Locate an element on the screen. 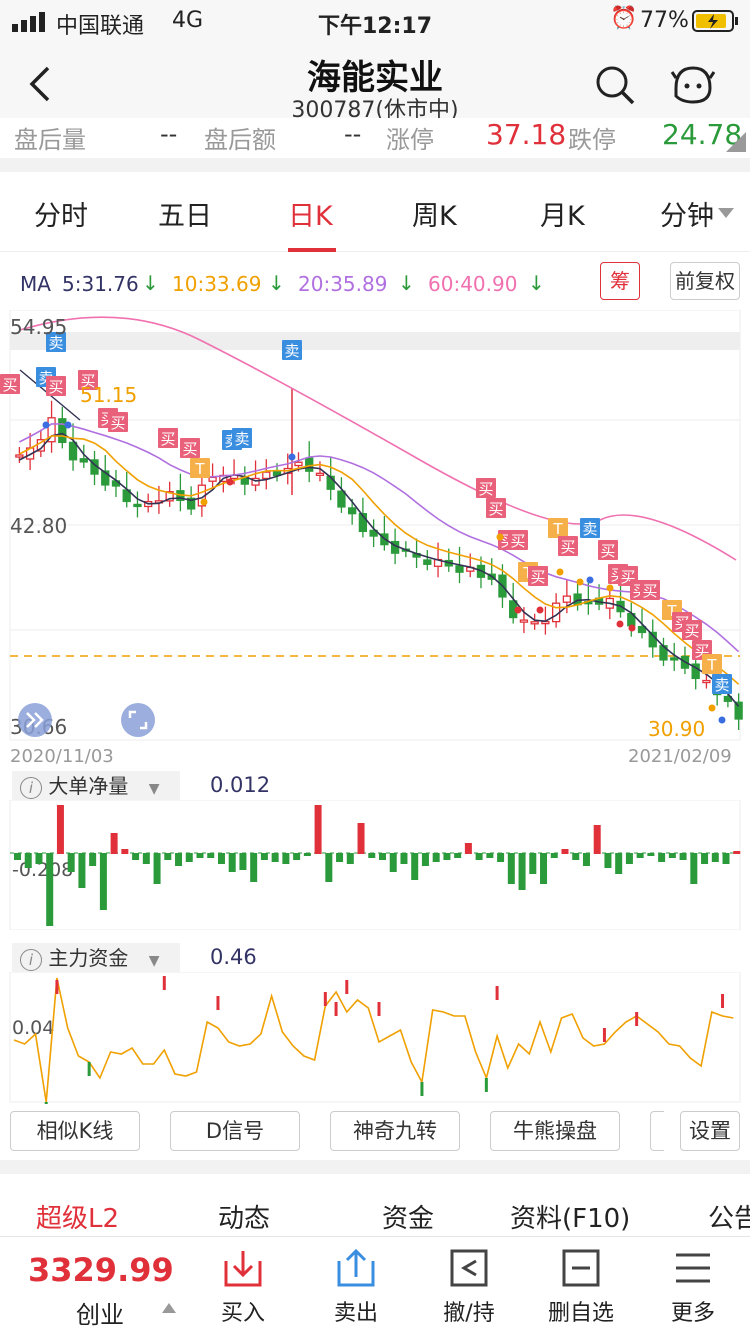 The height and width of the screenshot is (1334, 750). tab-monthly-k: 月K is located at coordinates (562, 213).